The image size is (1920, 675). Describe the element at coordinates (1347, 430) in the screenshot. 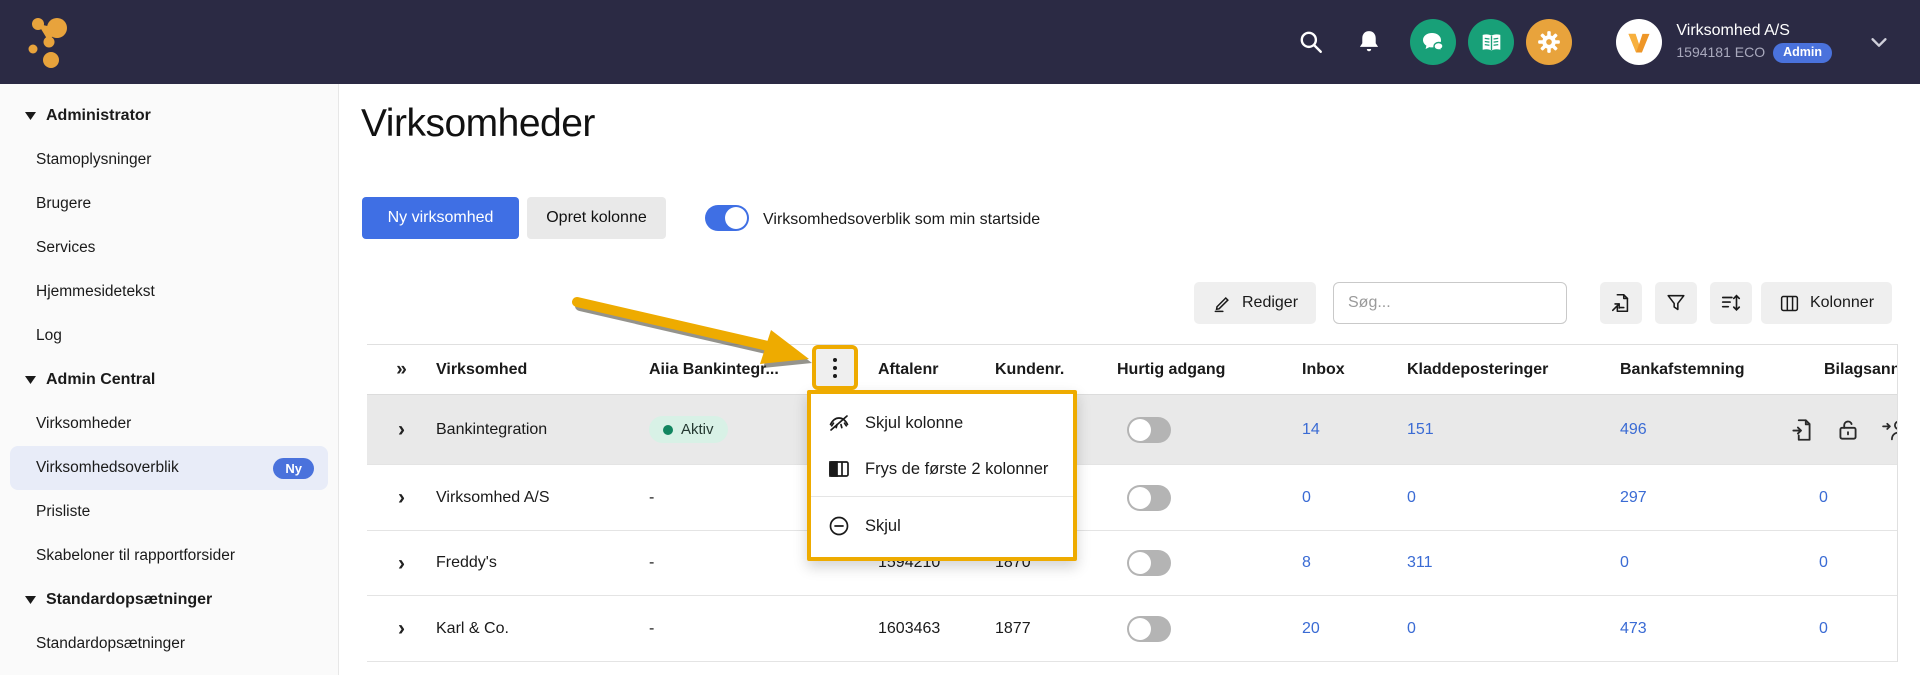

I see `inbox-link: 14` at that location.